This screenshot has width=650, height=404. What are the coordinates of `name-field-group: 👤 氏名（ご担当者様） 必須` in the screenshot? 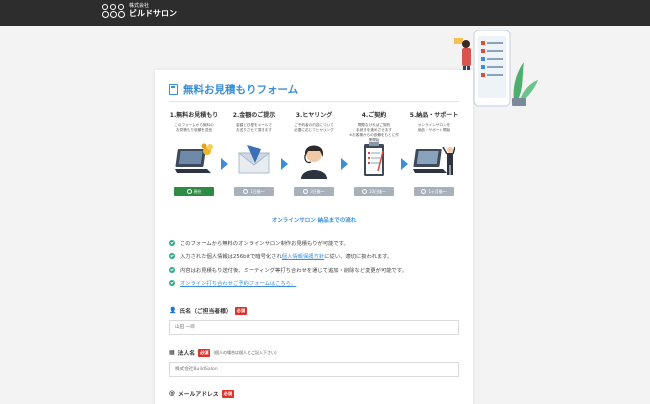 It's located at (314, 320).